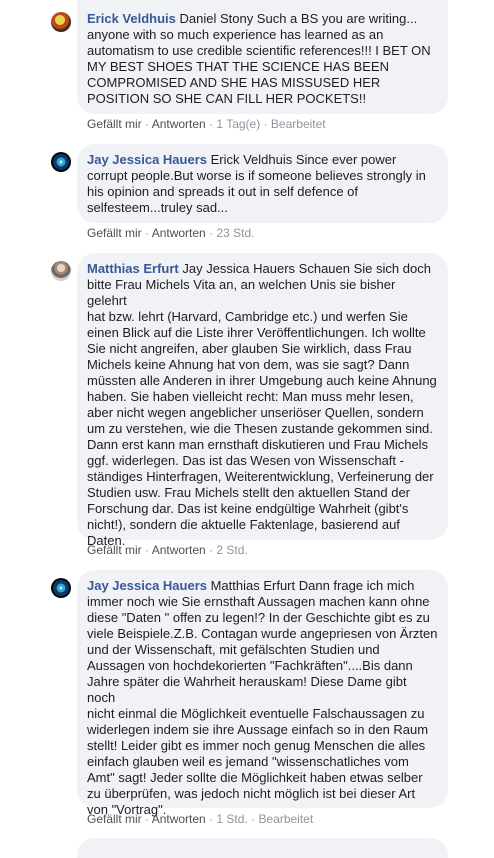  I want to click on comment-actions: Gefällt mir · Antworten · 2 Std., so click(167, 550).